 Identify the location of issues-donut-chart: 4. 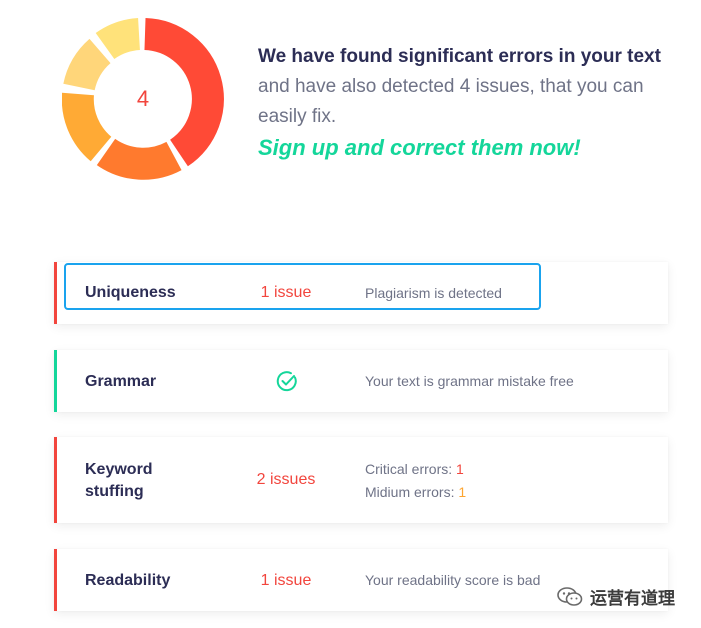
(143, 99).